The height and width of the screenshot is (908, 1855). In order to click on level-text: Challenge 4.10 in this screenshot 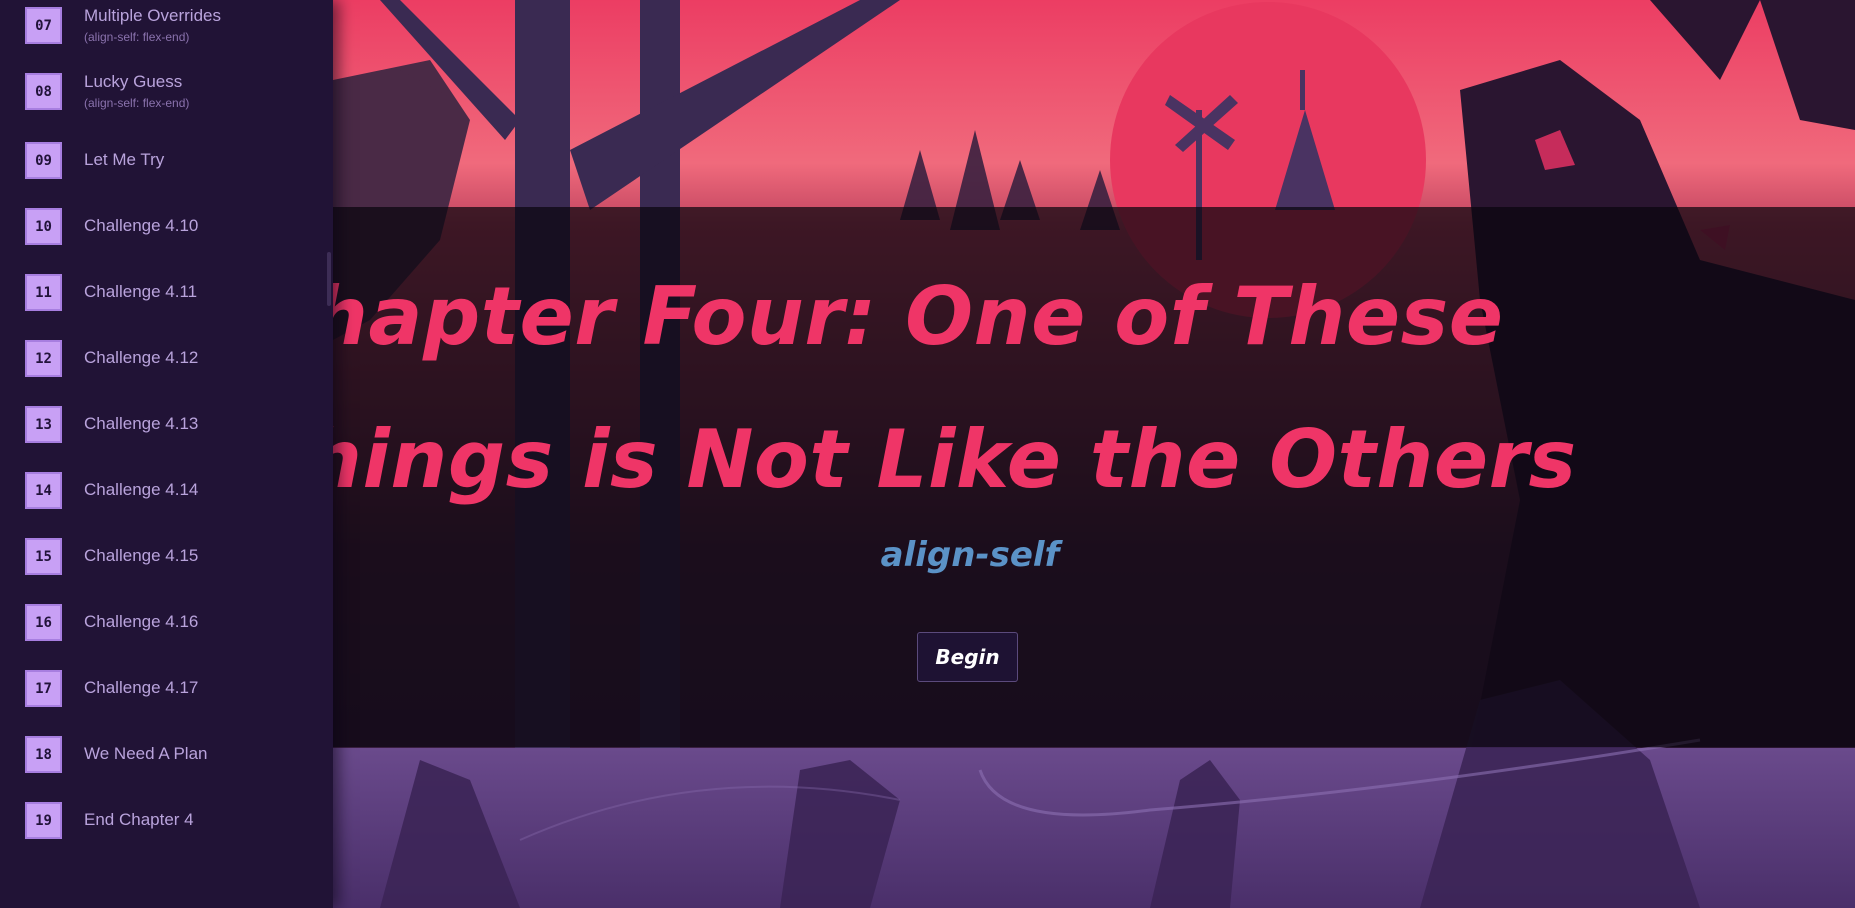, I will do `click(141, 226)`.